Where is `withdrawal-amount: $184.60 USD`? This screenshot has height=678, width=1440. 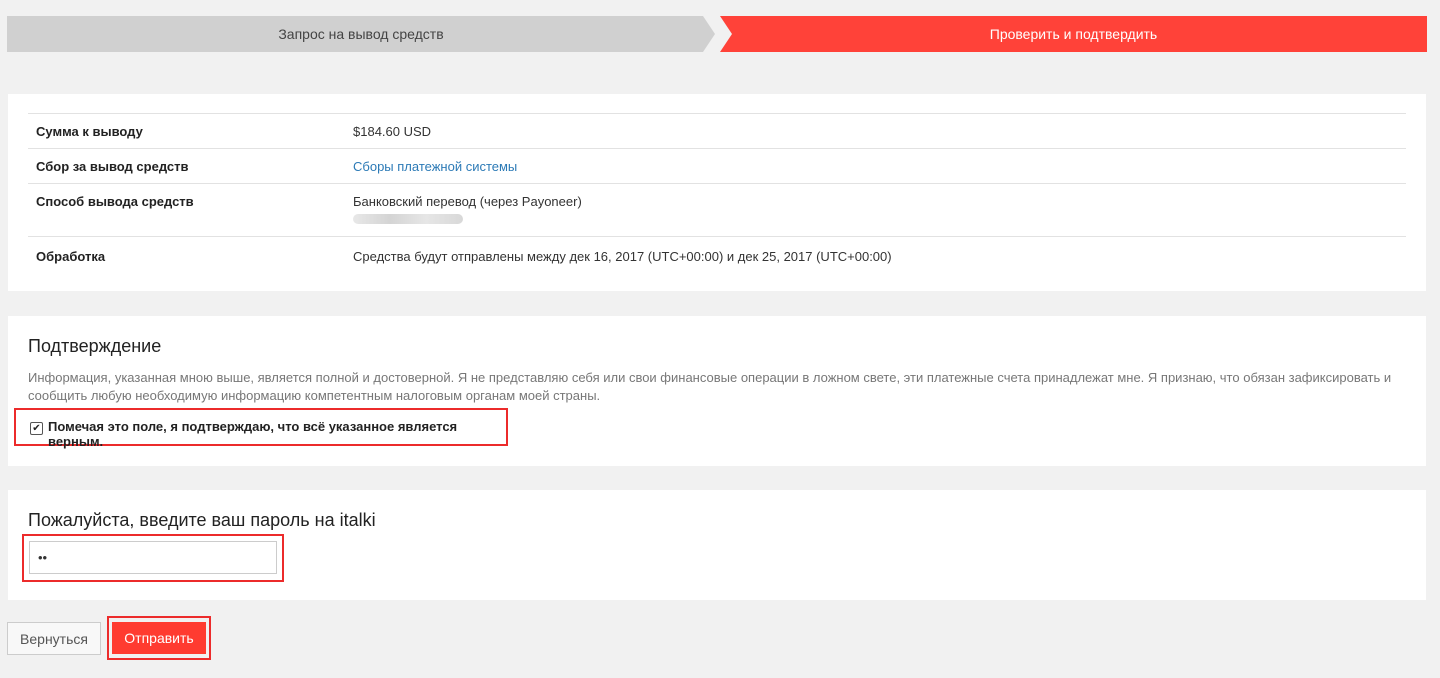
withdrawal-amount: $184.60 USD is located at coordinates (392, 131).